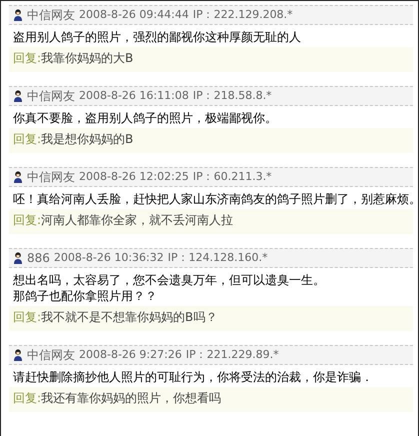 The image size is (419, 436). What do you see at coordinates (218, 258) in the screenshot?
I see `ip-address: IP：124.128.160.*` at bounding box center [218, 258].